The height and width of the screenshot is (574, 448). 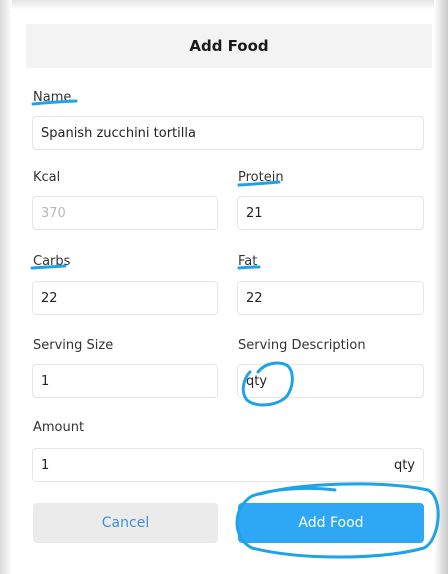 What do you see at coordinates (45, 465) in the screenshot?
I see `amount-value: 1` at bounding box center [45, 465].